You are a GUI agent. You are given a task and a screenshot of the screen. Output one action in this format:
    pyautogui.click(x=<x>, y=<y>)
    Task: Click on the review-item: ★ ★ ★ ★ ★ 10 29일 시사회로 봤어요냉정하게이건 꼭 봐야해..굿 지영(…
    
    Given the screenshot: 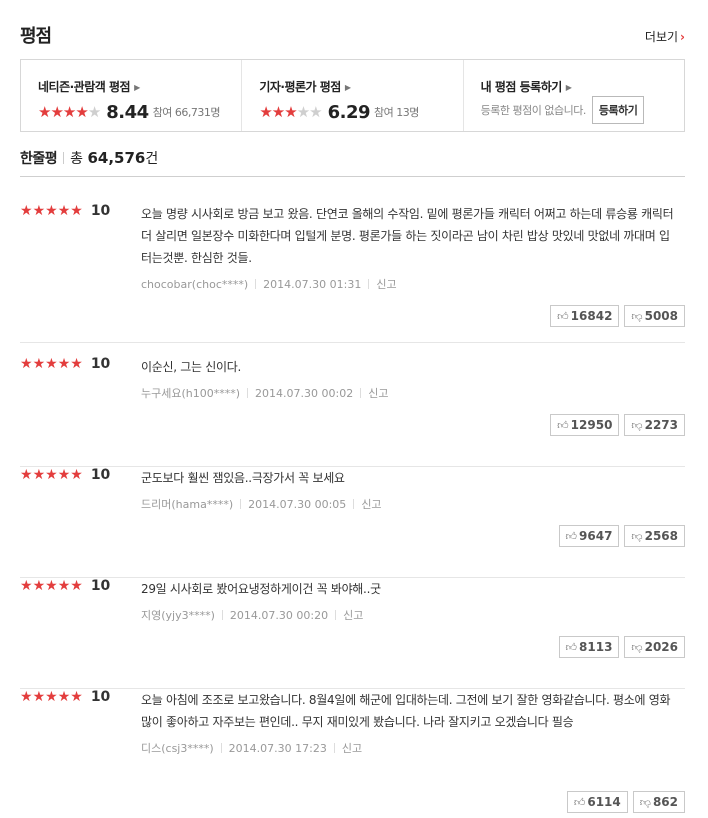 What is the action you would take?
    pyautogui.click(x=352, y=633)
    